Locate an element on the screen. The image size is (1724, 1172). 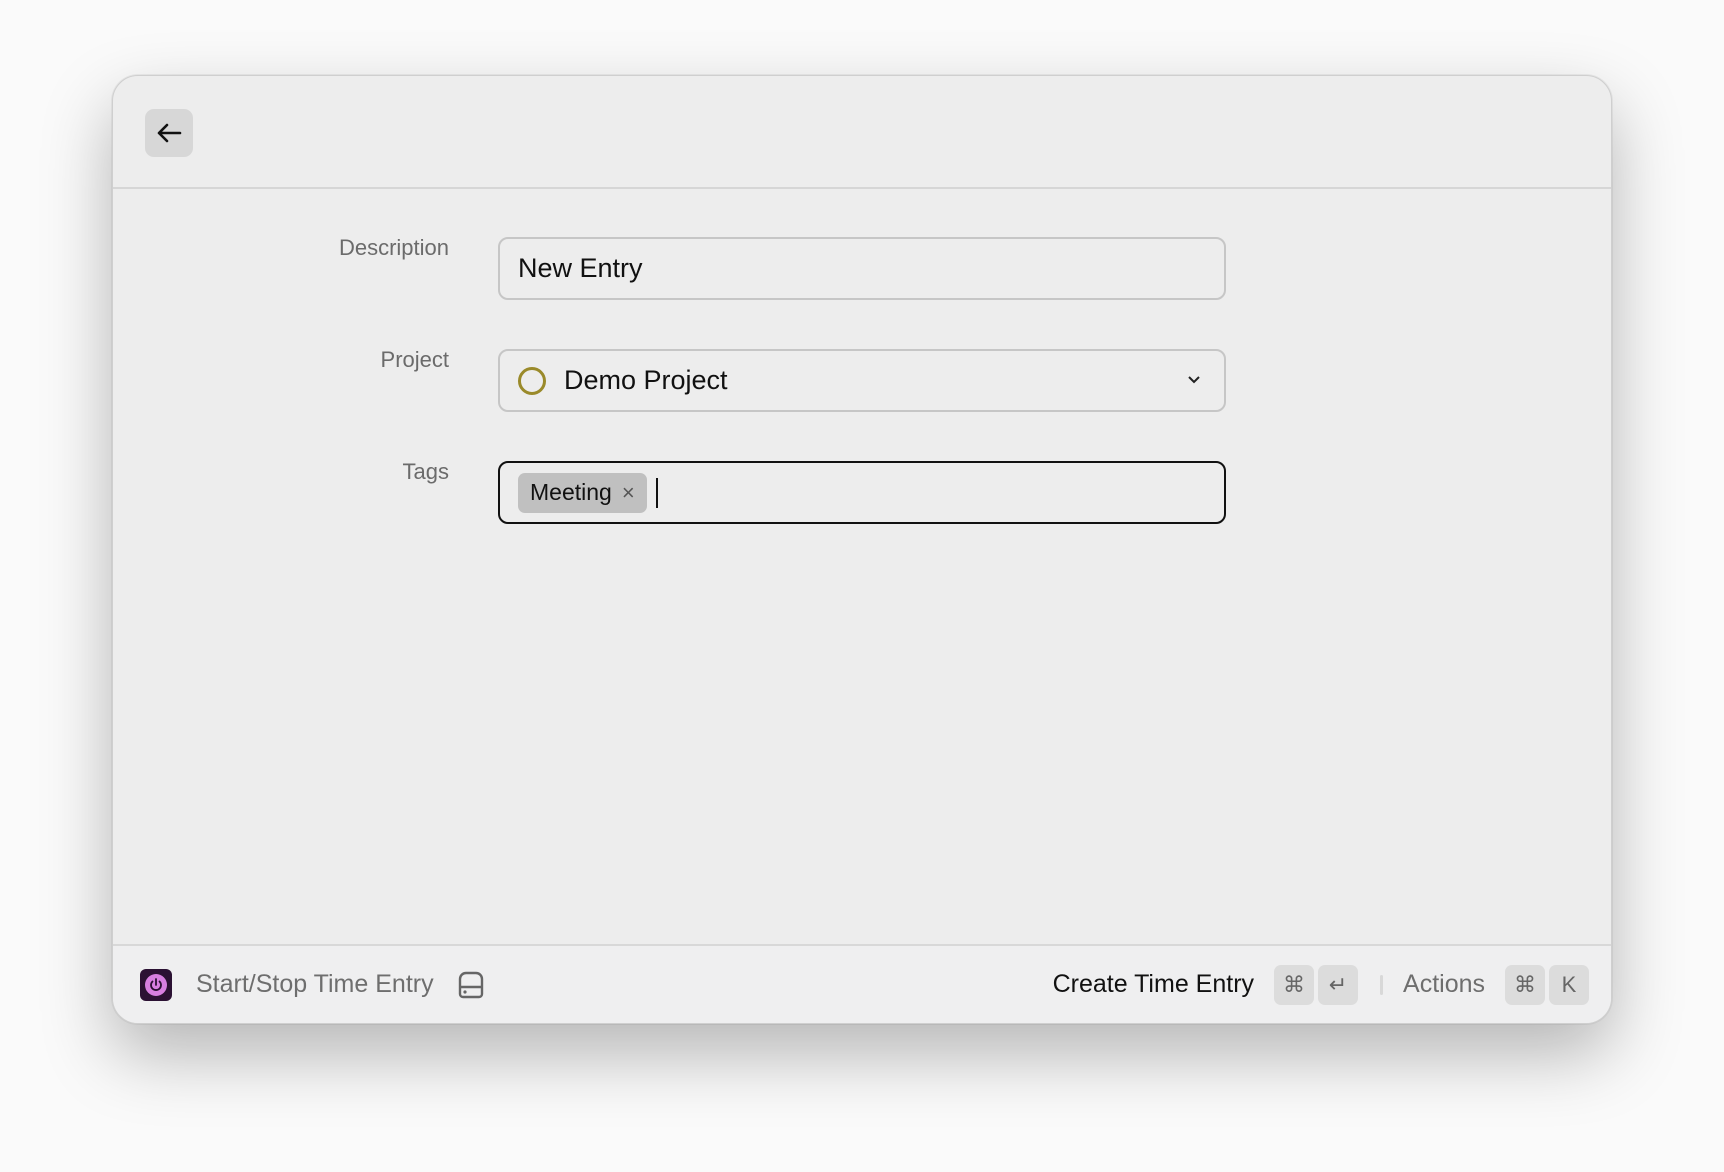
hard-drive-icon is located at coordinates (470, 984).